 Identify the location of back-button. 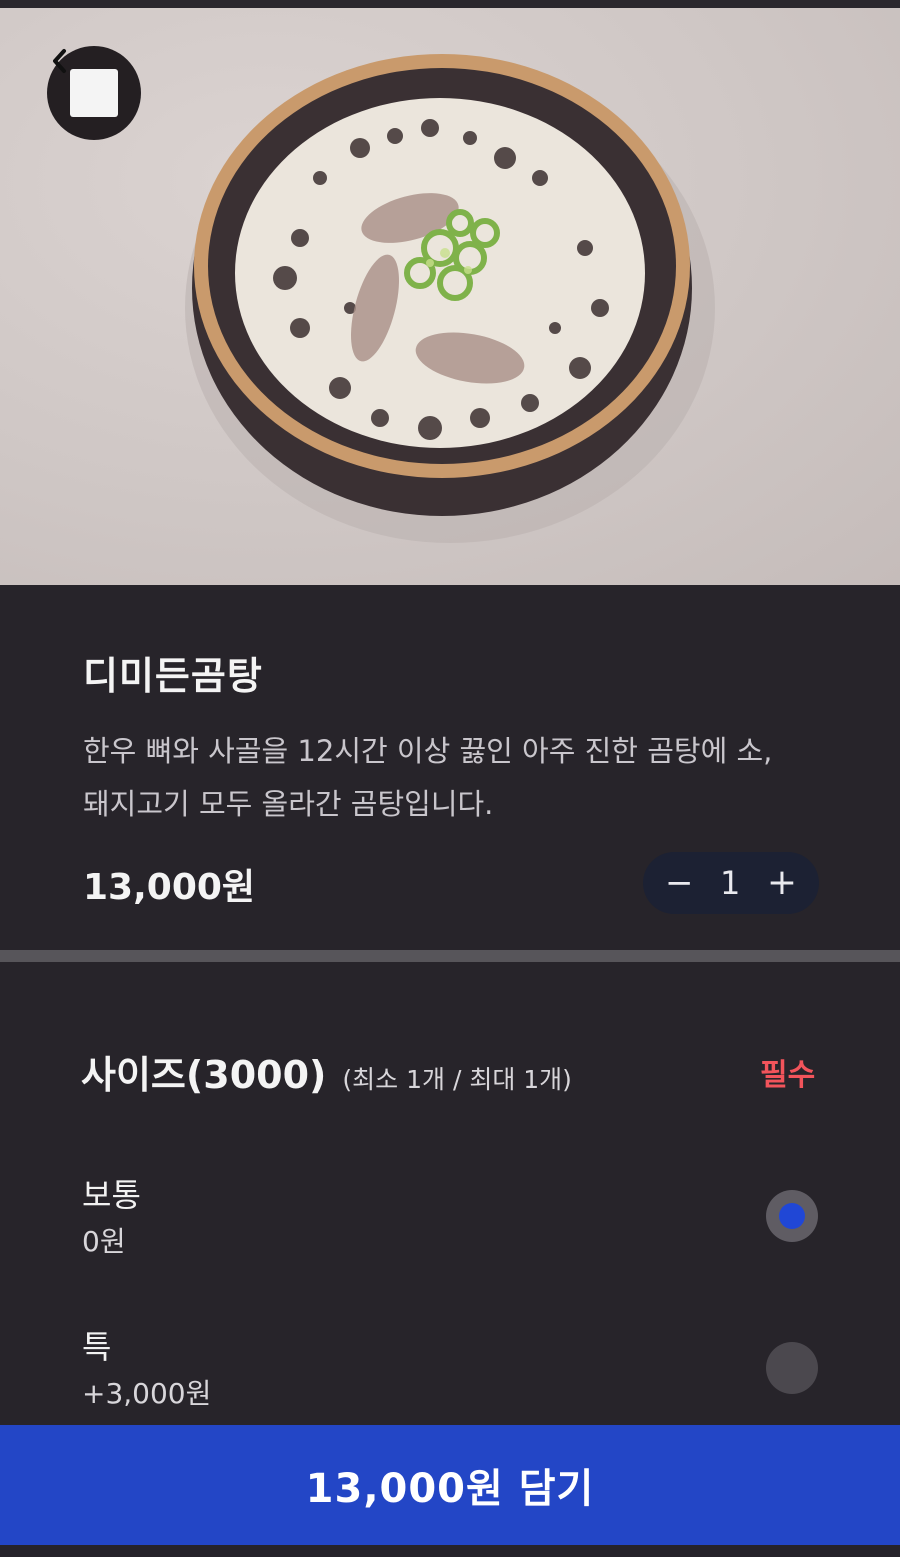
(94, 93).